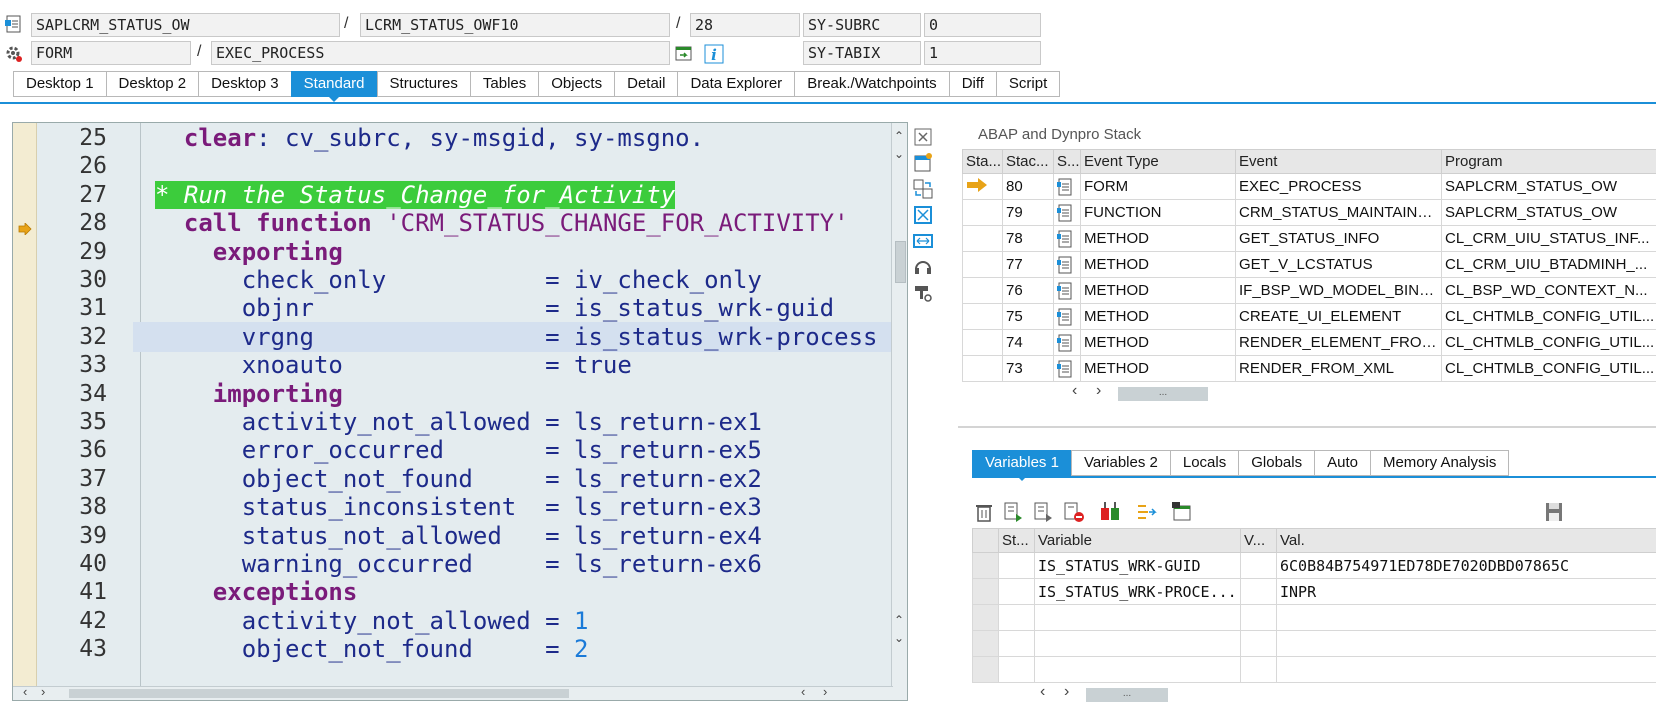  I want to click on variable-value-cell: 6C0B84B754971ED78DE7020DBD07865C, so click(1466, 566).